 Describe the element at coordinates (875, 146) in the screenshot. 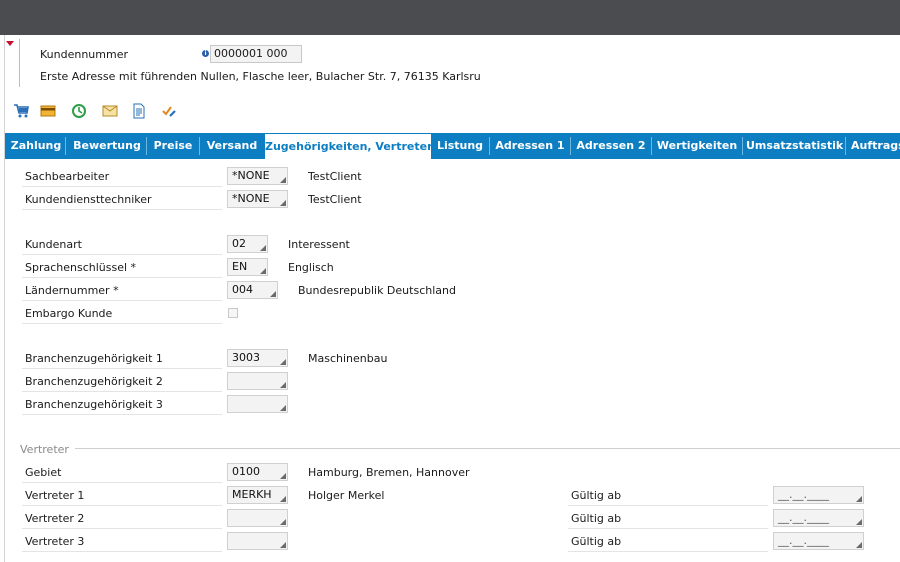

I see `tab-auftrags: Auftrags` at that location.